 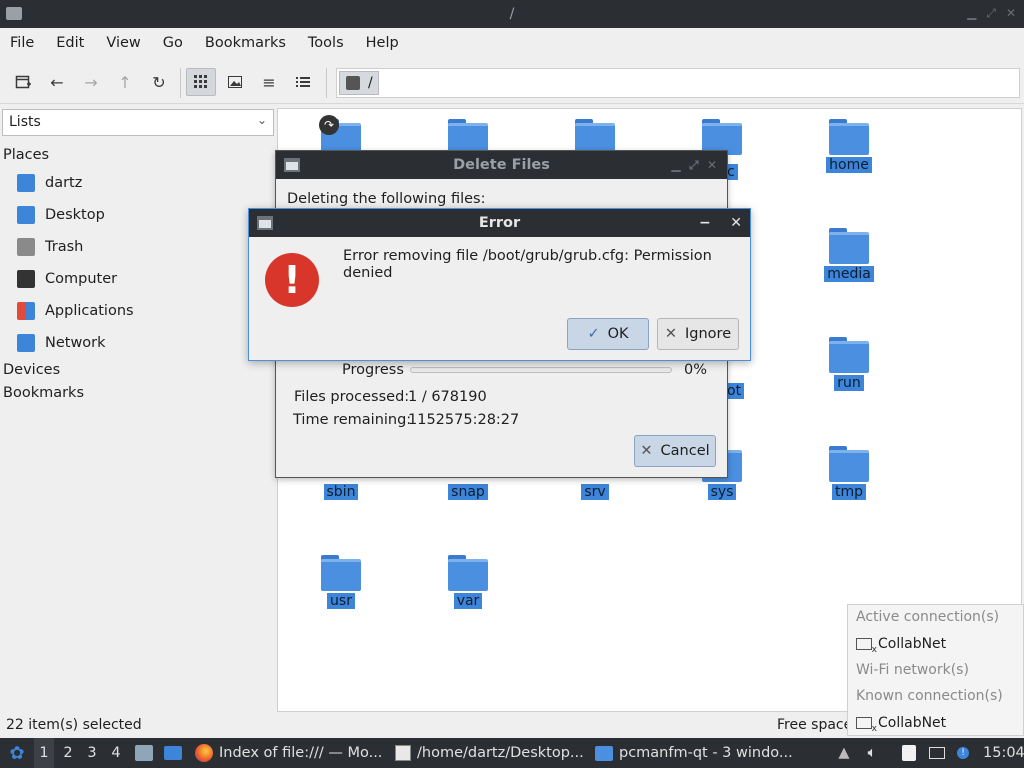 I want to click on show-desktop-button, so click(x=173, y=753).